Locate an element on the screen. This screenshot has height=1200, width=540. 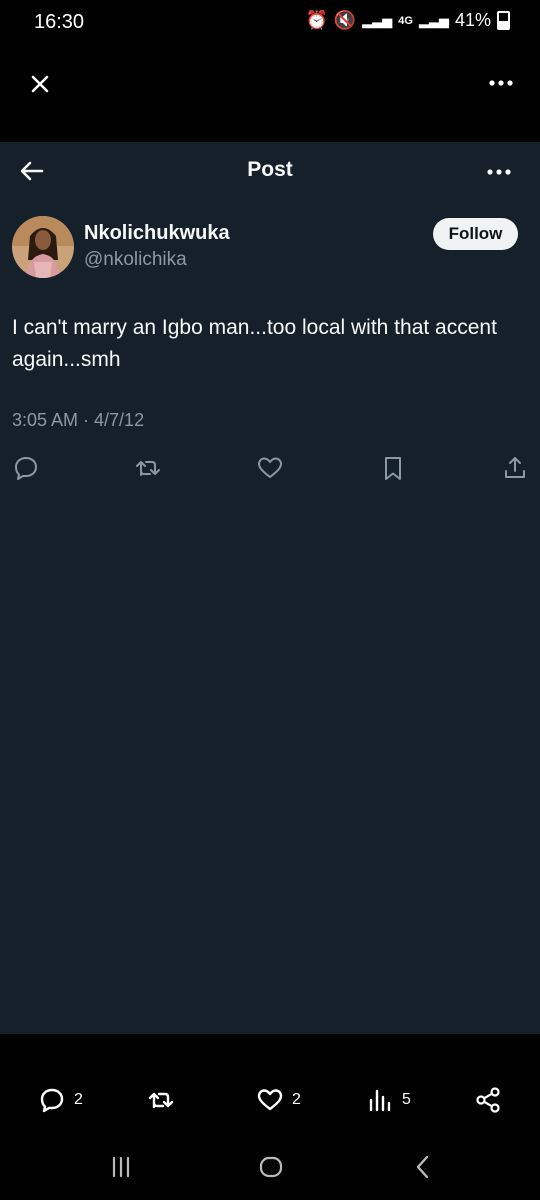
back-nav-icon is located at coordinates (423, 1167).